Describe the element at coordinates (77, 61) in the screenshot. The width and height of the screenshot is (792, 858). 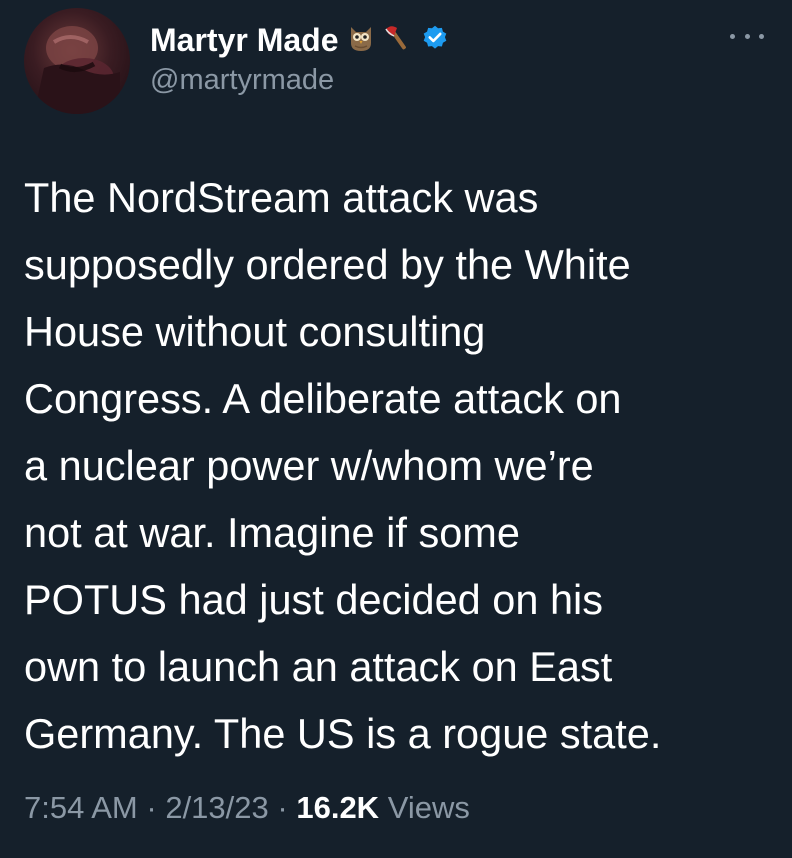
I see `avatar` at that location.